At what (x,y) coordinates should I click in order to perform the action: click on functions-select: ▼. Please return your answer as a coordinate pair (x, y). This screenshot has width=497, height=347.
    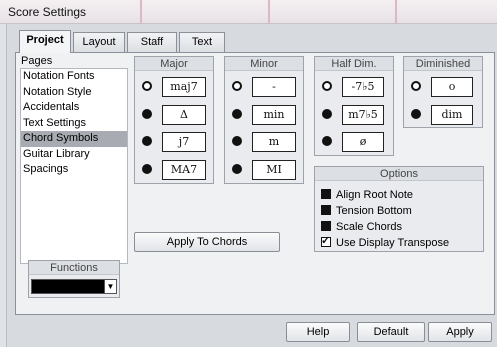
    Looking at the image, I should click on (74, 286).